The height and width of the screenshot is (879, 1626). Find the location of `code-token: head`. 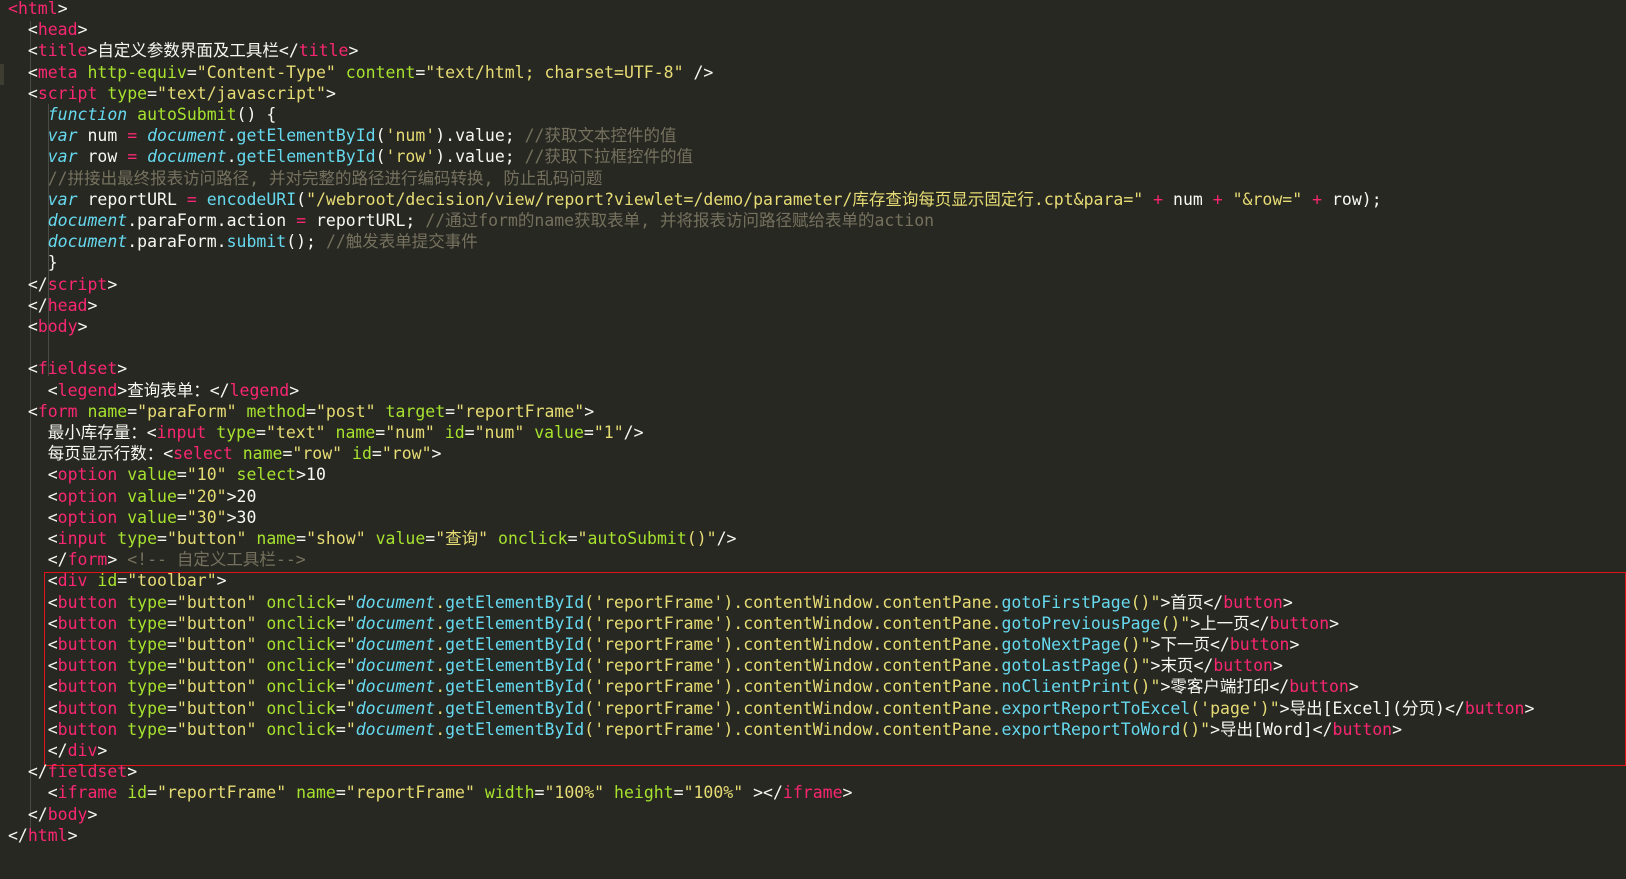

code-token: head is located at coordinates (67, 305).